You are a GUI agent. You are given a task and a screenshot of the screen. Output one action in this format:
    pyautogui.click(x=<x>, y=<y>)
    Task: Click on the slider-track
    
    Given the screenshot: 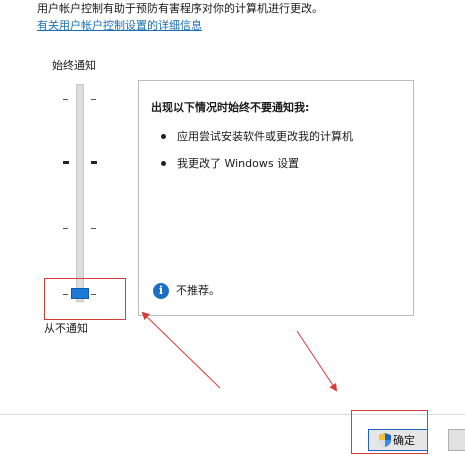 What is the action you would take?
    pyautogui.click(x=80, y=193)
    